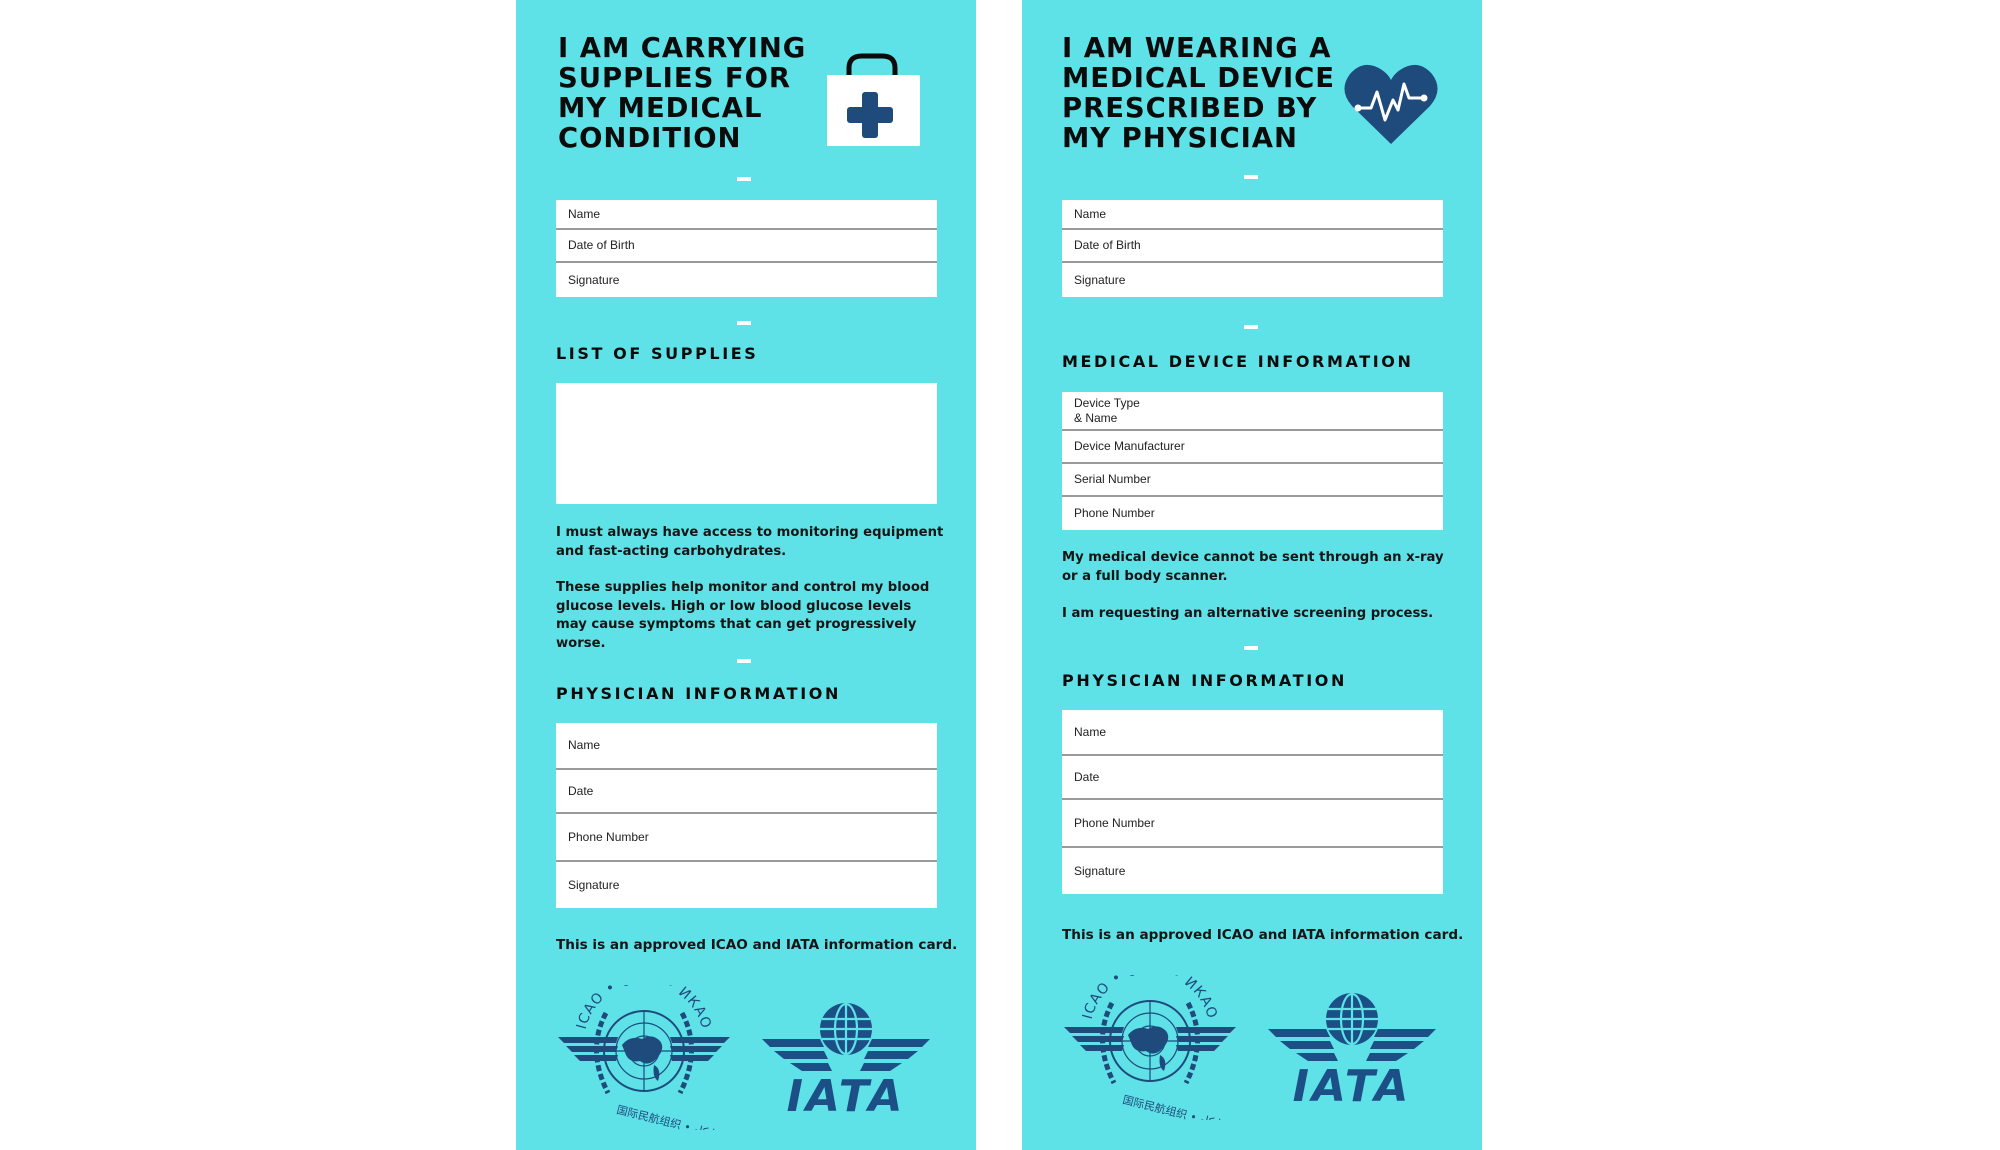  Describe the element at coordinates (1238, 361) in the screenshot. I see `medical-device-information-heading: MEDICAL DEVICE INFORMATION` at that location.